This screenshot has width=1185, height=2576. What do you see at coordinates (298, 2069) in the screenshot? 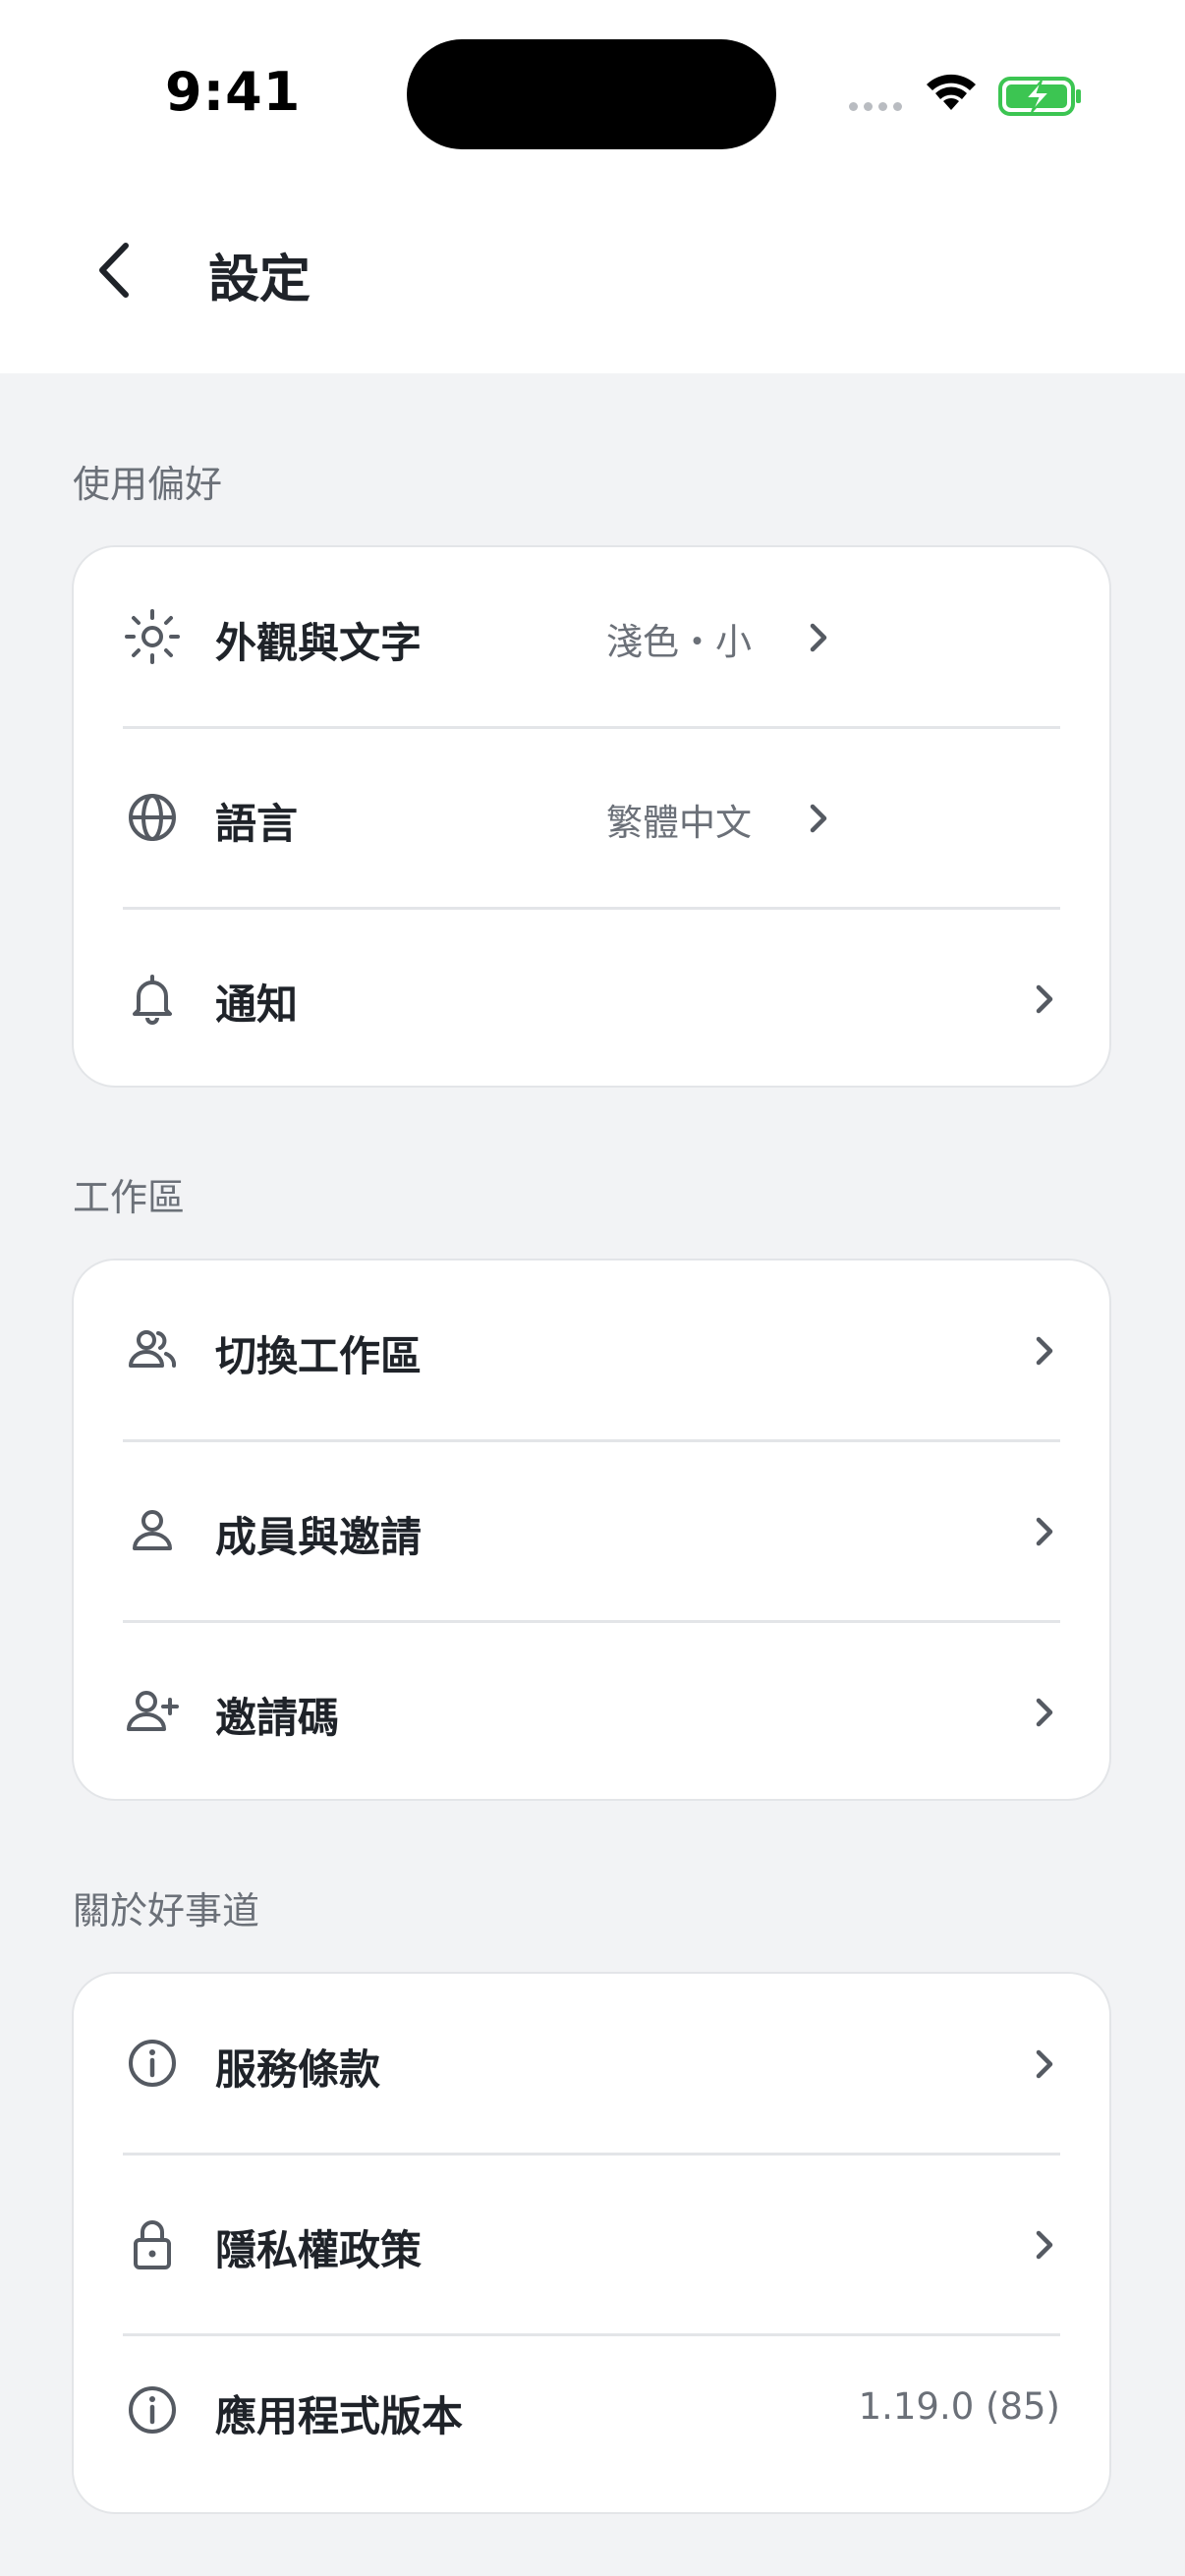
I see `terms-label: 服務條款` at bounding box center [298, 2069].